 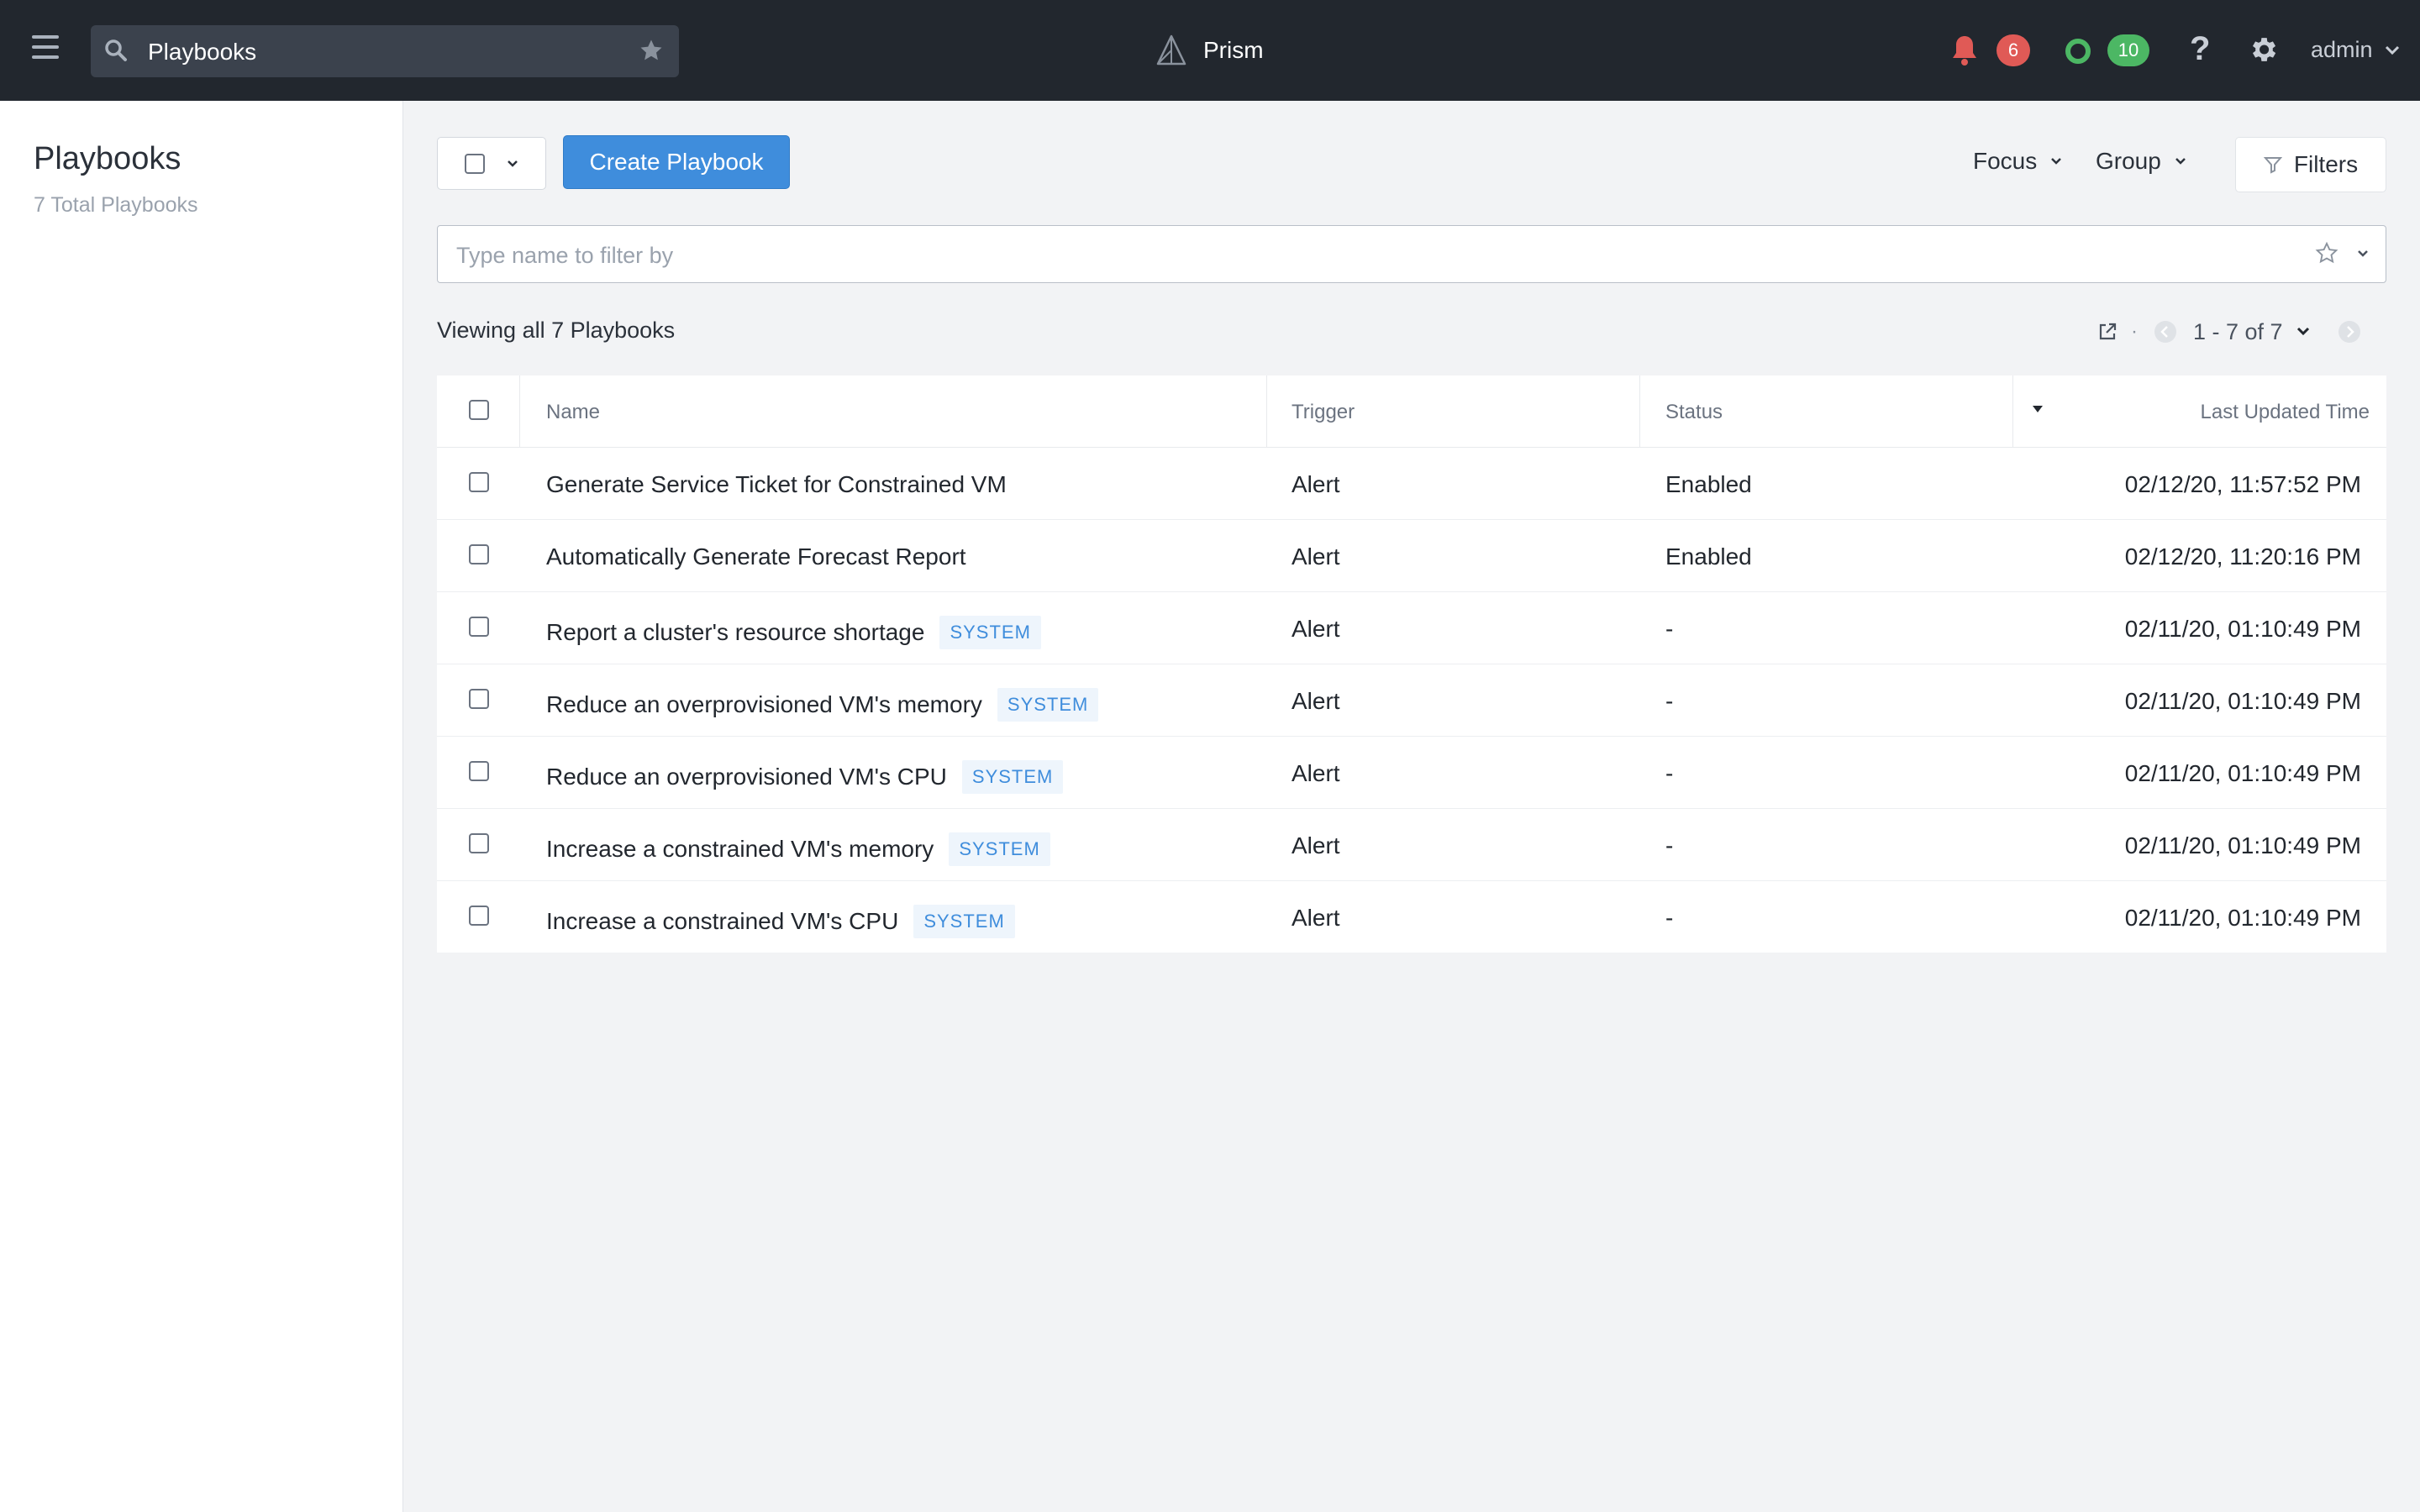 I want to click on focus-dropdown: Focus, so click(x=2017, y=161).